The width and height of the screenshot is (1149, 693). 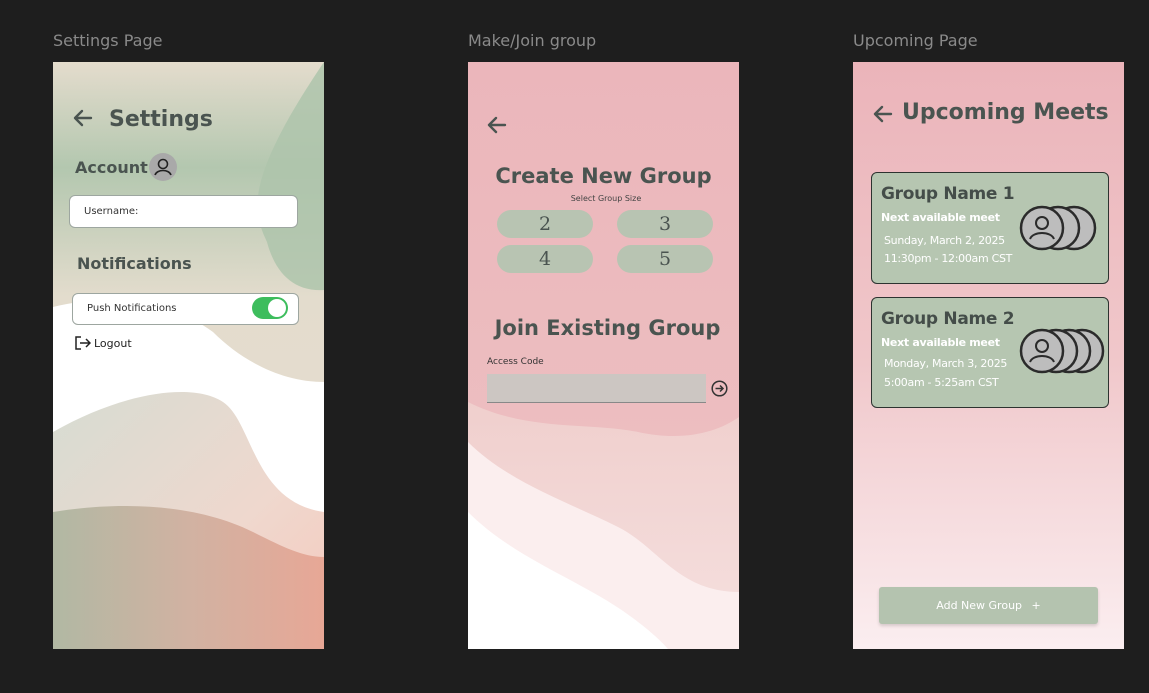 I want to click on group-size-option-4: 4, so click(x=545, y=259).